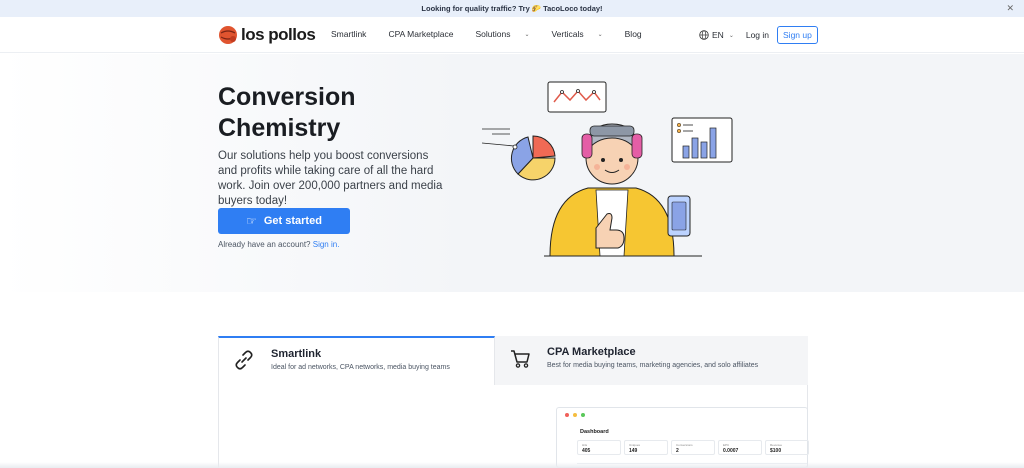 This screenshot has width=1024, height=468. I want to click on stat-value: 405, so click(586, 451).